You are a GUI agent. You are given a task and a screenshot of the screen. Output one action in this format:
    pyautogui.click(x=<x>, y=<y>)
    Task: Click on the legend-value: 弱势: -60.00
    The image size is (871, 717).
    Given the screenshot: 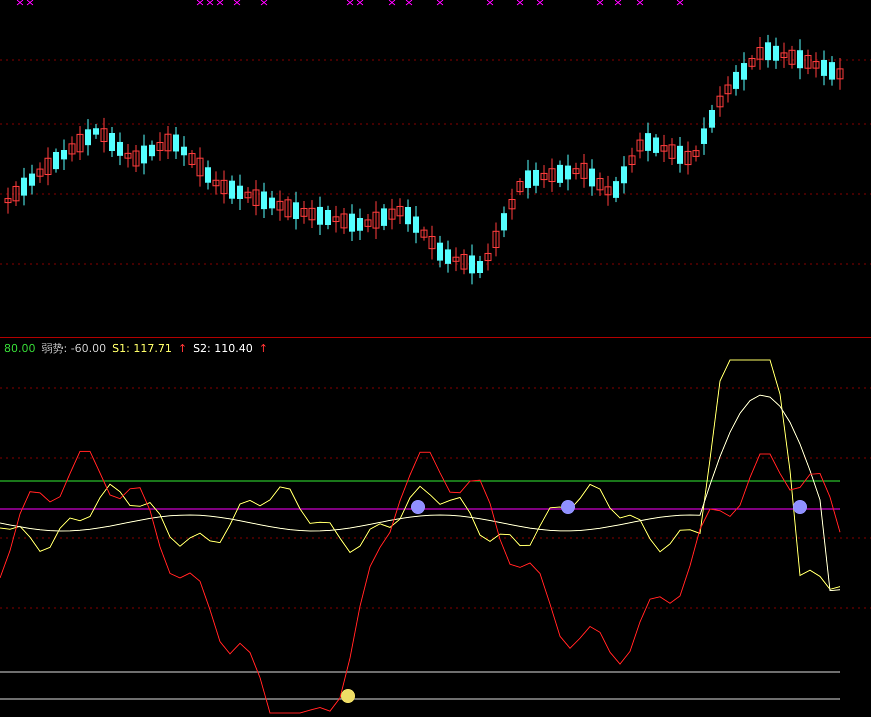 What is the action you would take?
    pyautogui.click(x=74, y=348)
    